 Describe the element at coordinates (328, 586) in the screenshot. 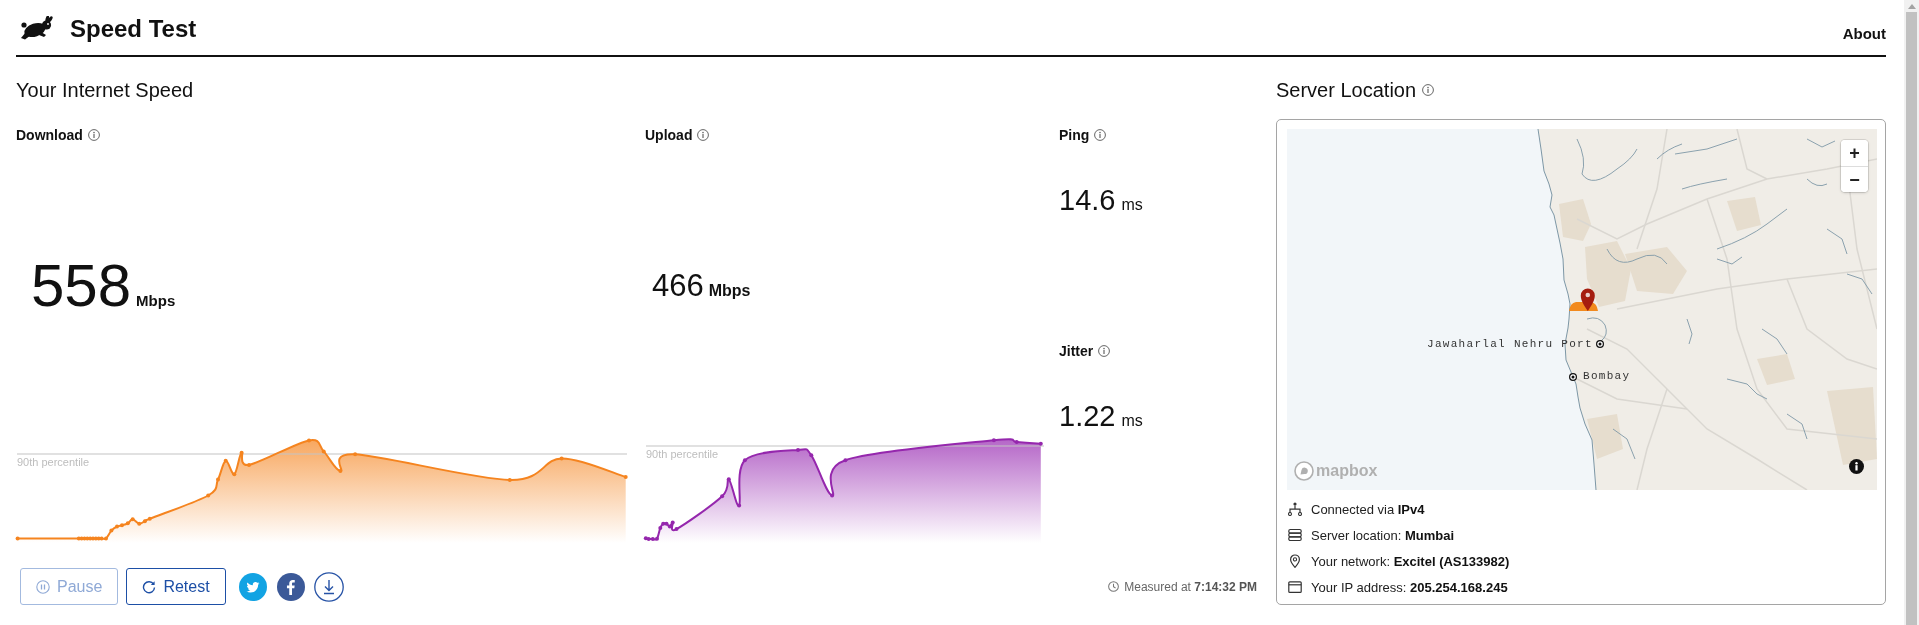

I see `download-icon` at that location.